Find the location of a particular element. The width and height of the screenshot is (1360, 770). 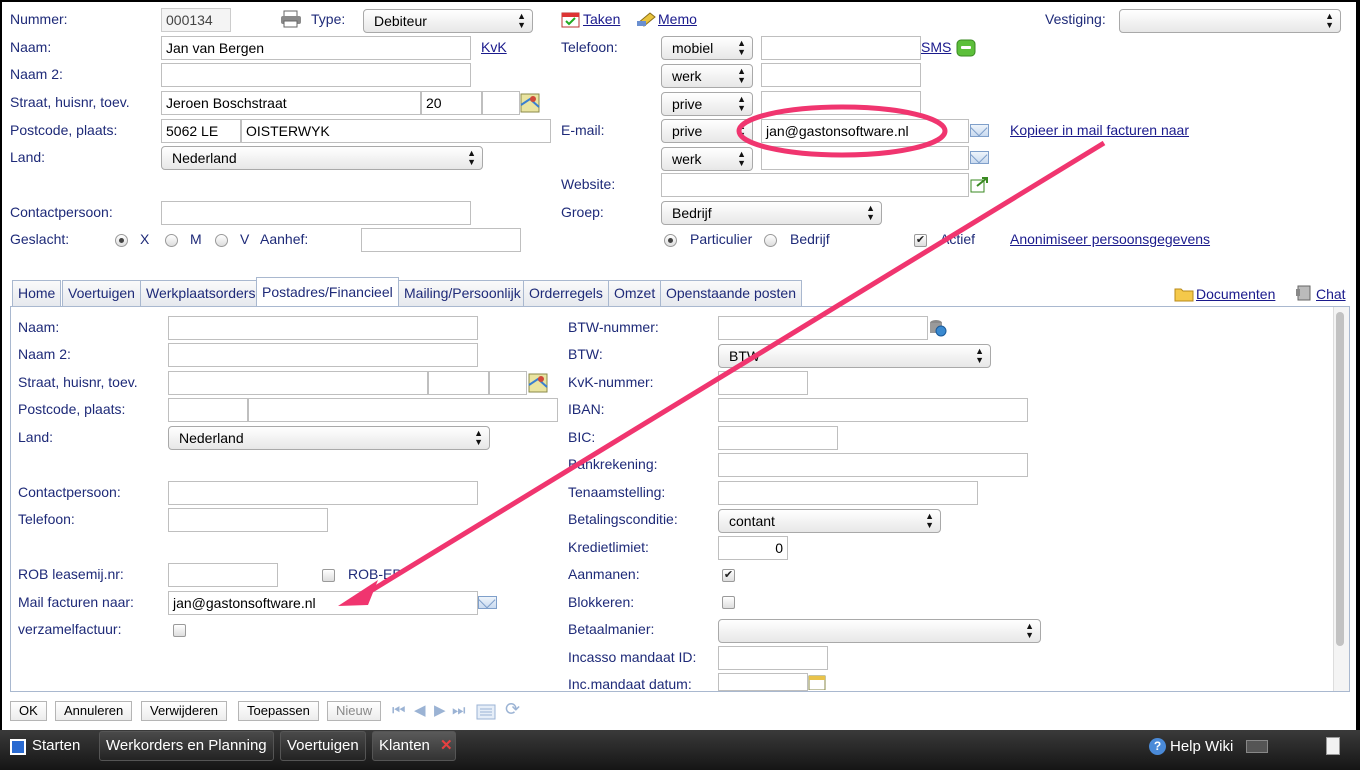

help-icon: ? is located at coordinates (1157, 746).